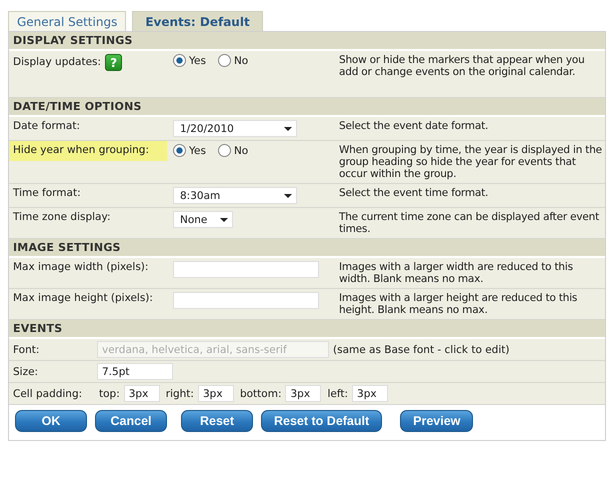 This screenshot has width=614, height=504. I want to click on section-heading: IMAGE SETTINGS, so click(307, 248).